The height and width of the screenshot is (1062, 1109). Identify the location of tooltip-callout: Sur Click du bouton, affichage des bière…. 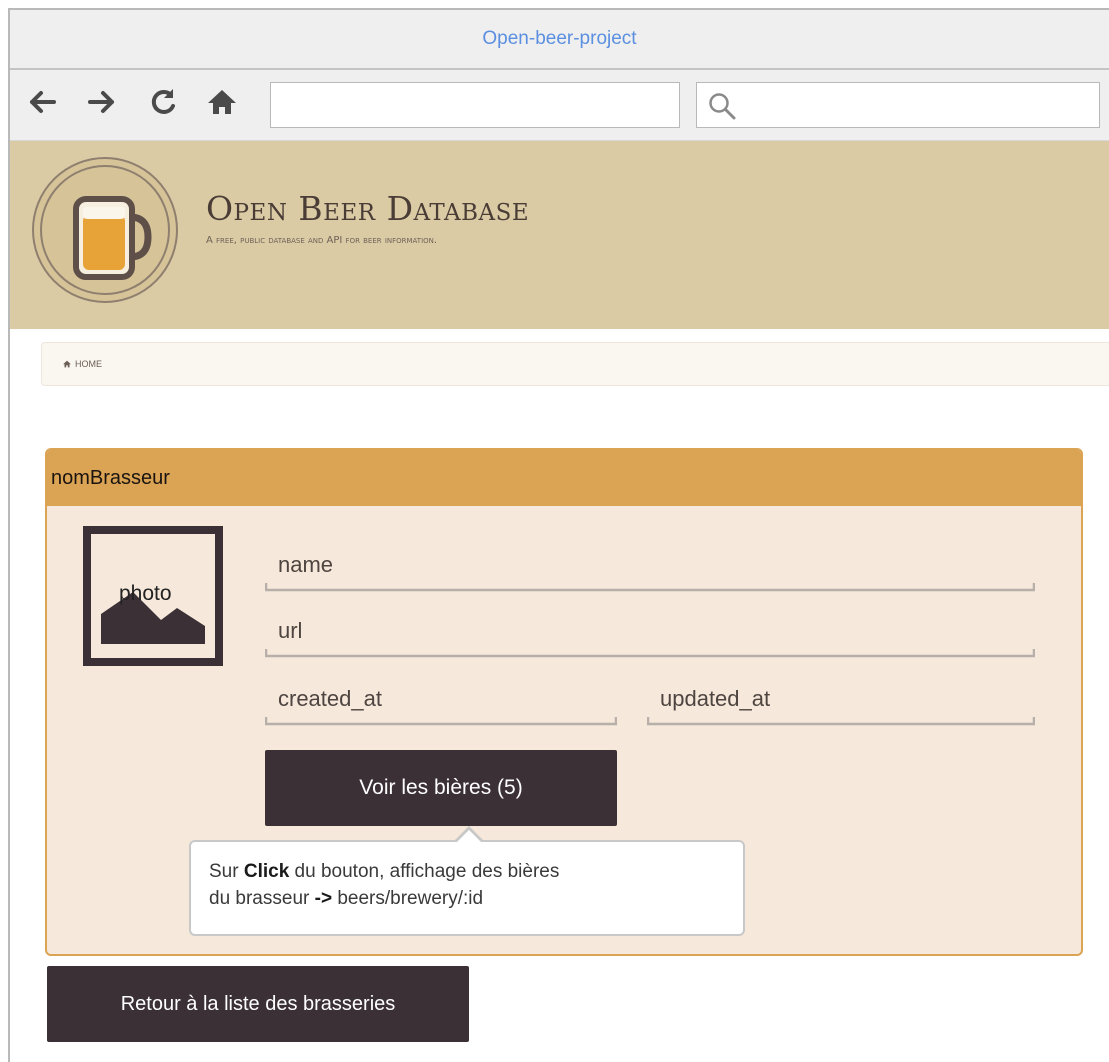
(467, 881).